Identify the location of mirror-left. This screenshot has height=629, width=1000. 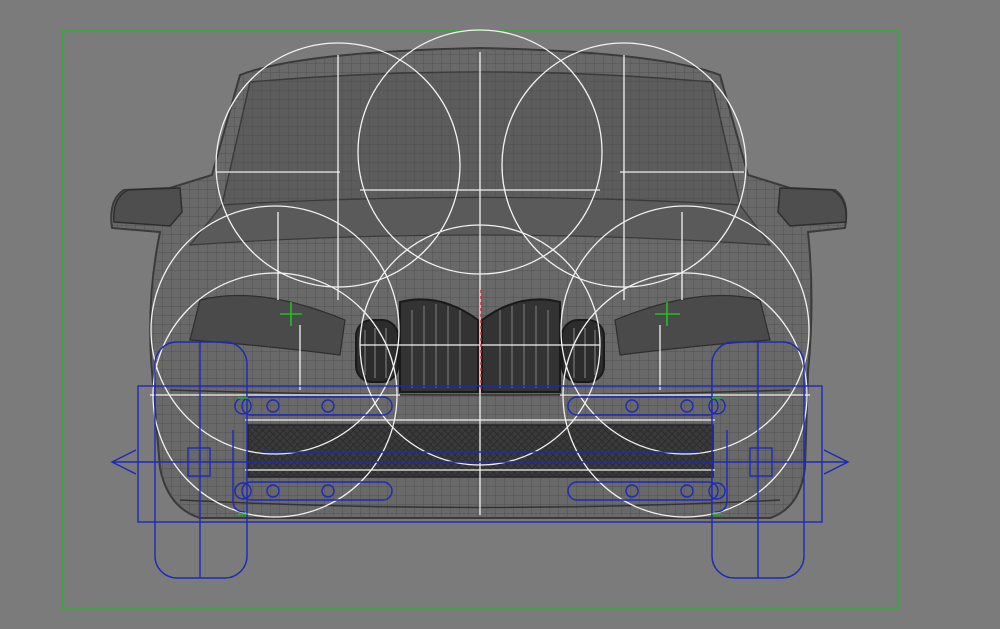
(148, 207).